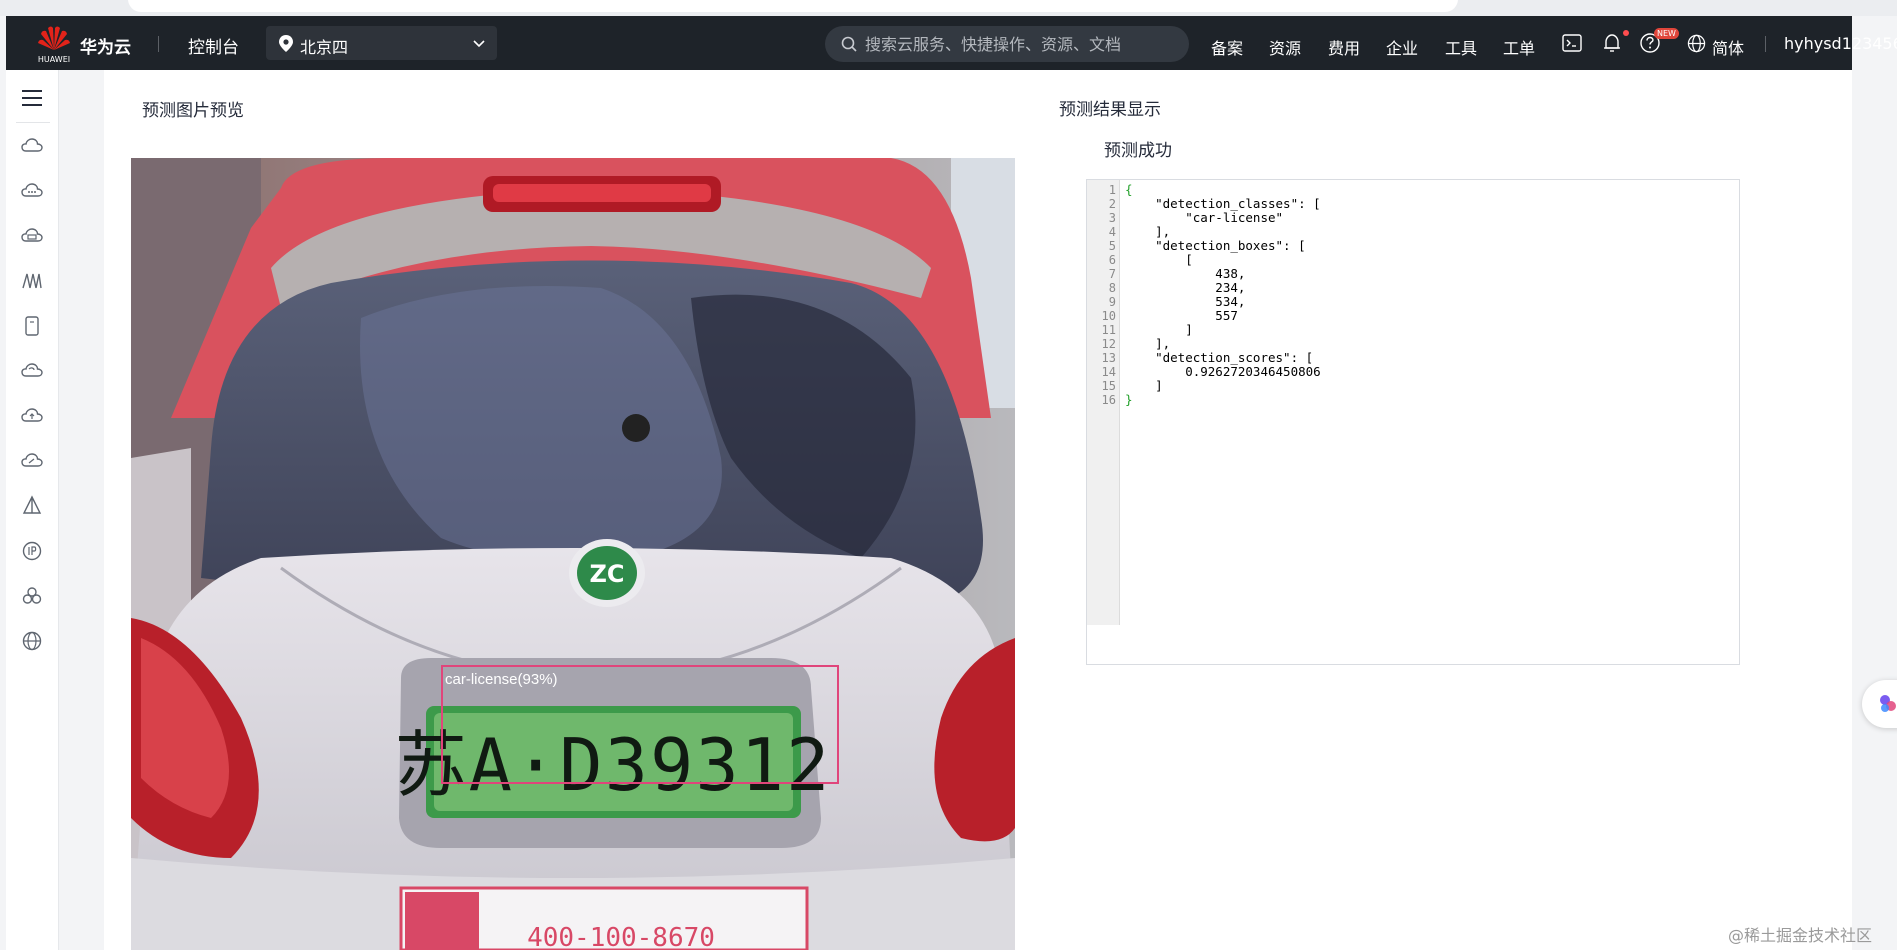 The width and height of the screenshot is (1897, 950). I want to click on nav-link-tickets: 工单, so click(1519, 47).